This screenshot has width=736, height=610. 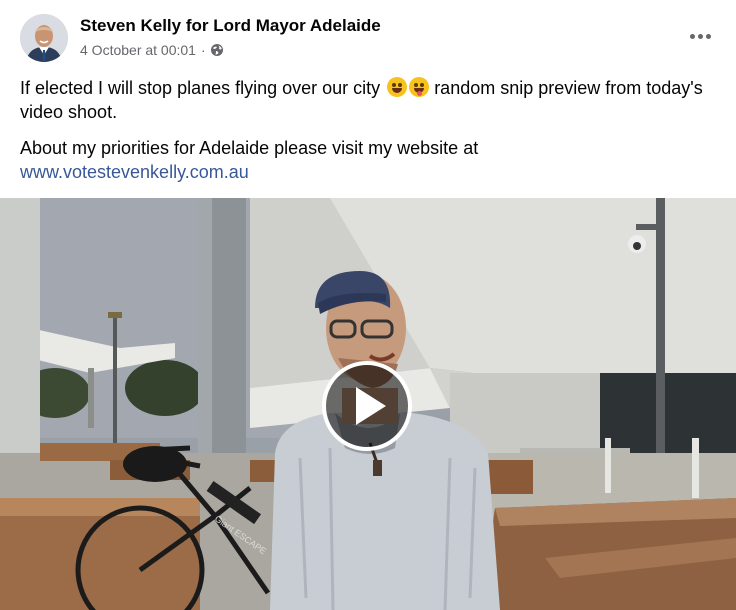 I want to click on winking-tongue-emoji, so click(x=419, y=87).